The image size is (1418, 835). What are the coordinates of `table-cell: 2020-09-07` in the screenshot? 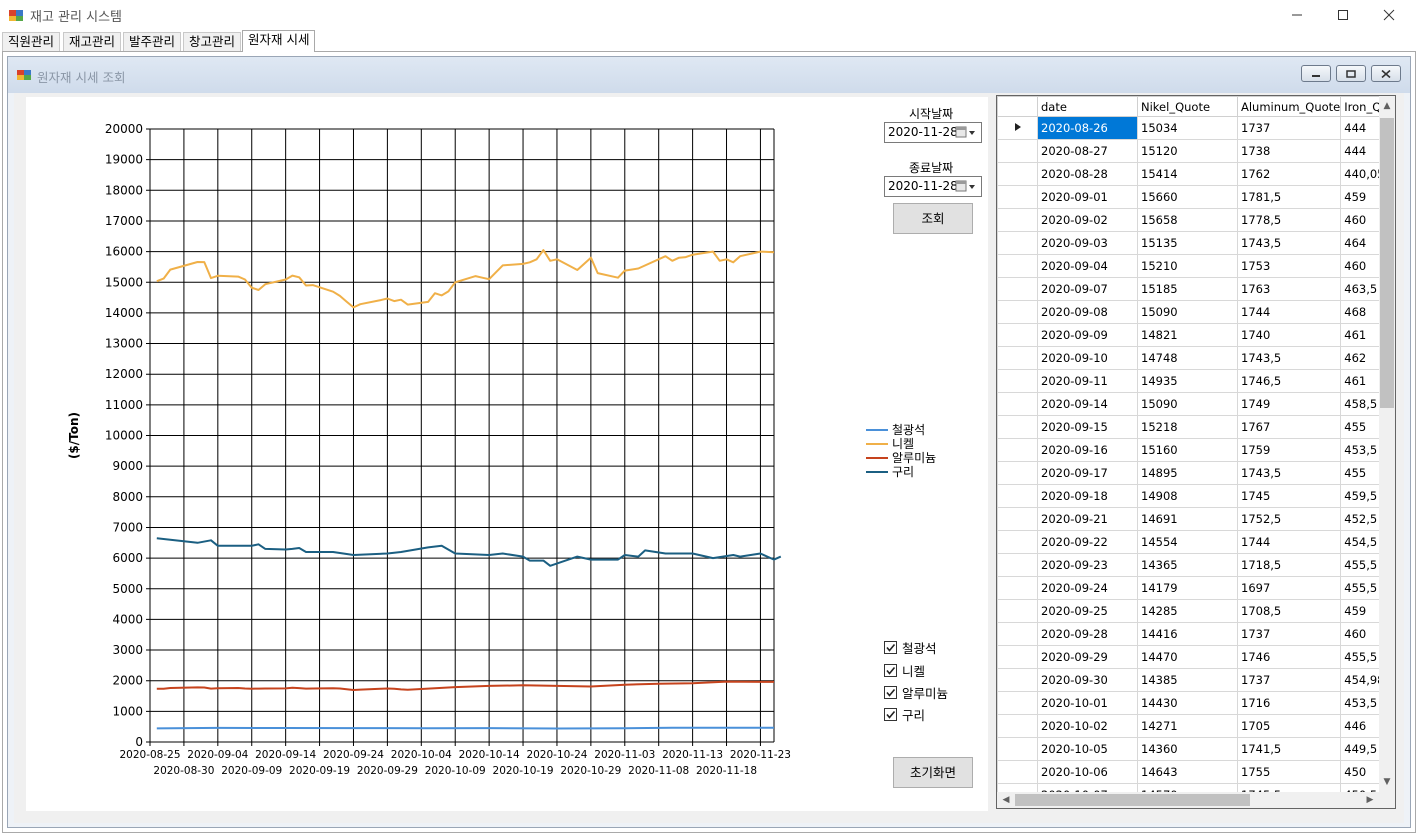 It's located at (1087, 289).